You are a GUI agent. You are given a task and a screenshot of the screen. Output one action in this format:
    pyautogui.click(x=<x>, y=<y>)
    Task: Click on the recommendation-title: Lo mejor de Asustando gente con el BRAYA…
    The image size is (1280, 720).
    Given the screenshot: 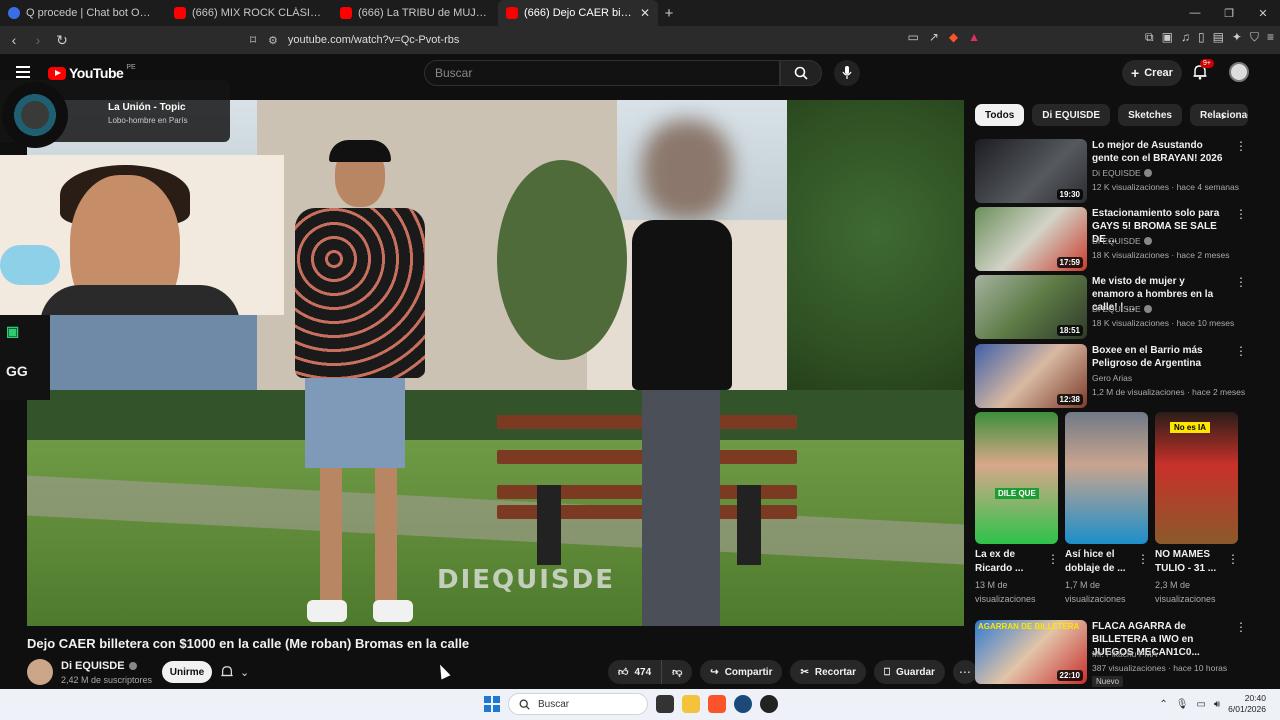 What is the action you would take?
    pyautogui.click(x=1159, y=152)
    